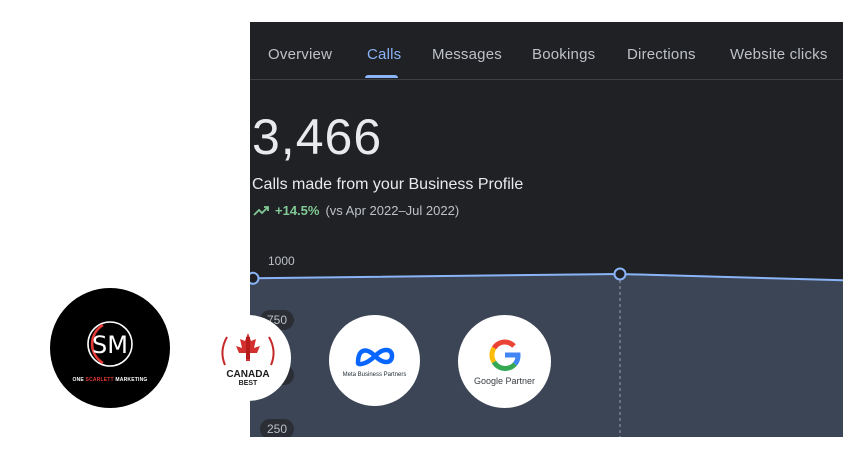 The height and width of the screenshot is (469, 863). What do you see at coordinates (504, 354) in the screenshot?
I see `google-g-icon` at bounding box center [504, 354].